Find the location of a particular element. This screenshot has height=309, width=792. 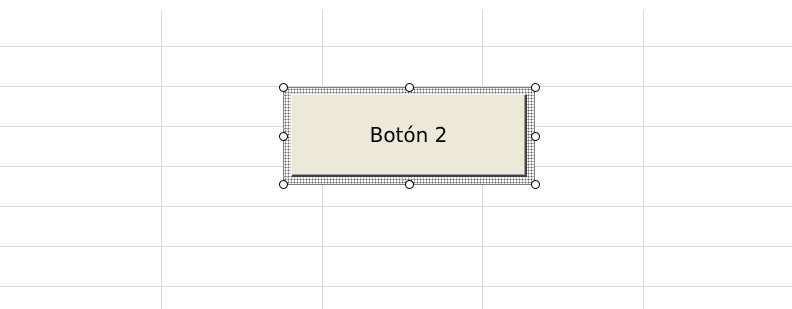

resize-handle-middle-right is located at coordinates (535, 136).